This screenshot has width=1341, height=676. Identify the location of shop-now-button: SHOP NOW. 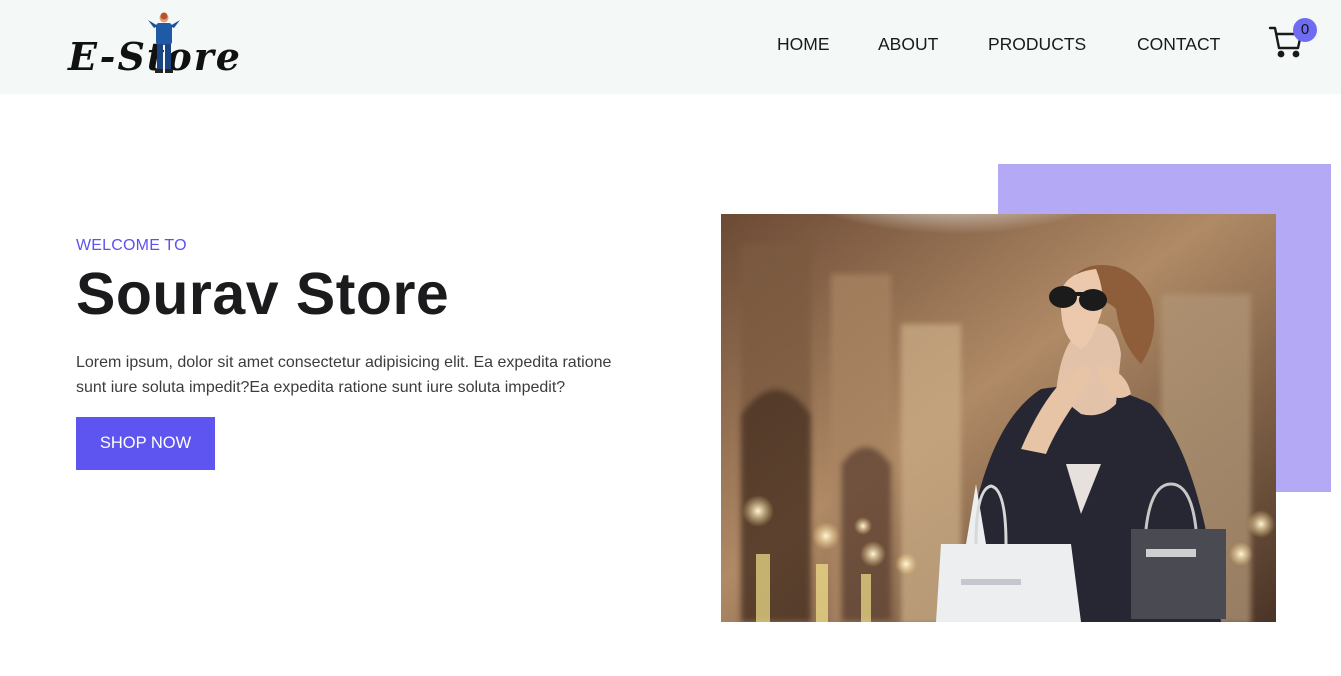
(145, 443).